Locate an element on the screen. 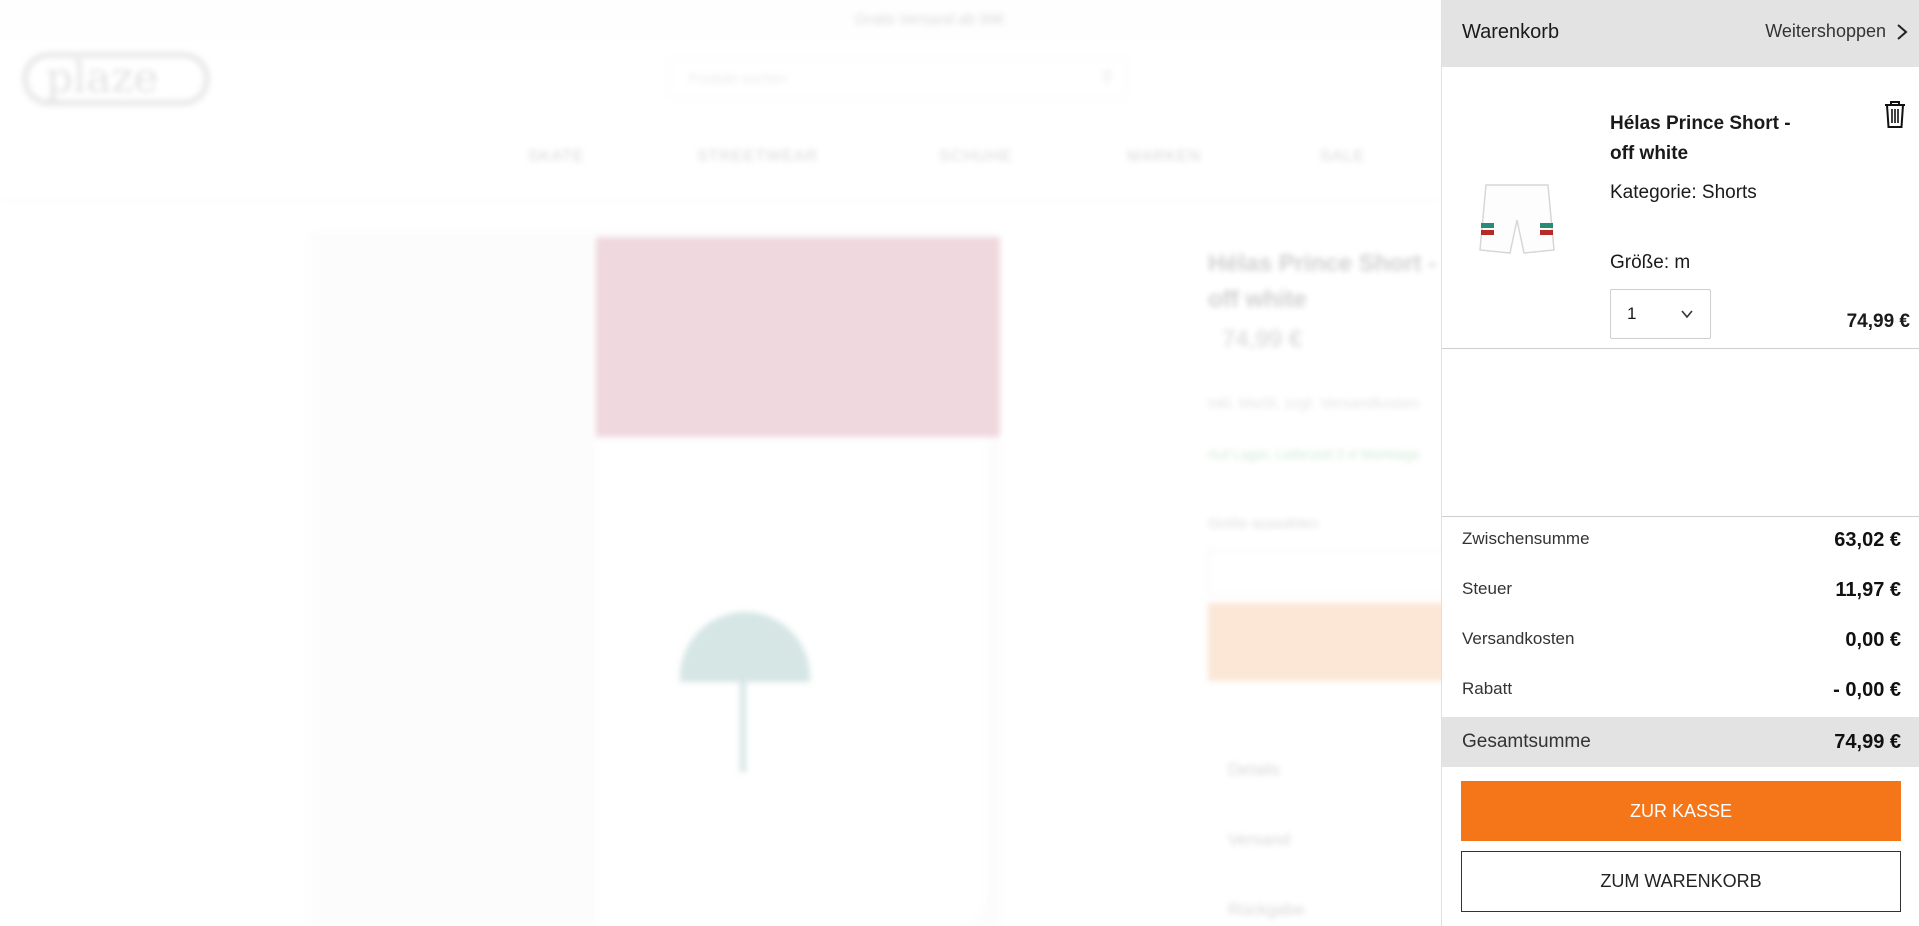 The image size is (1919, 926). discount-label: Rabatt is located at coordinates (1487, 688).